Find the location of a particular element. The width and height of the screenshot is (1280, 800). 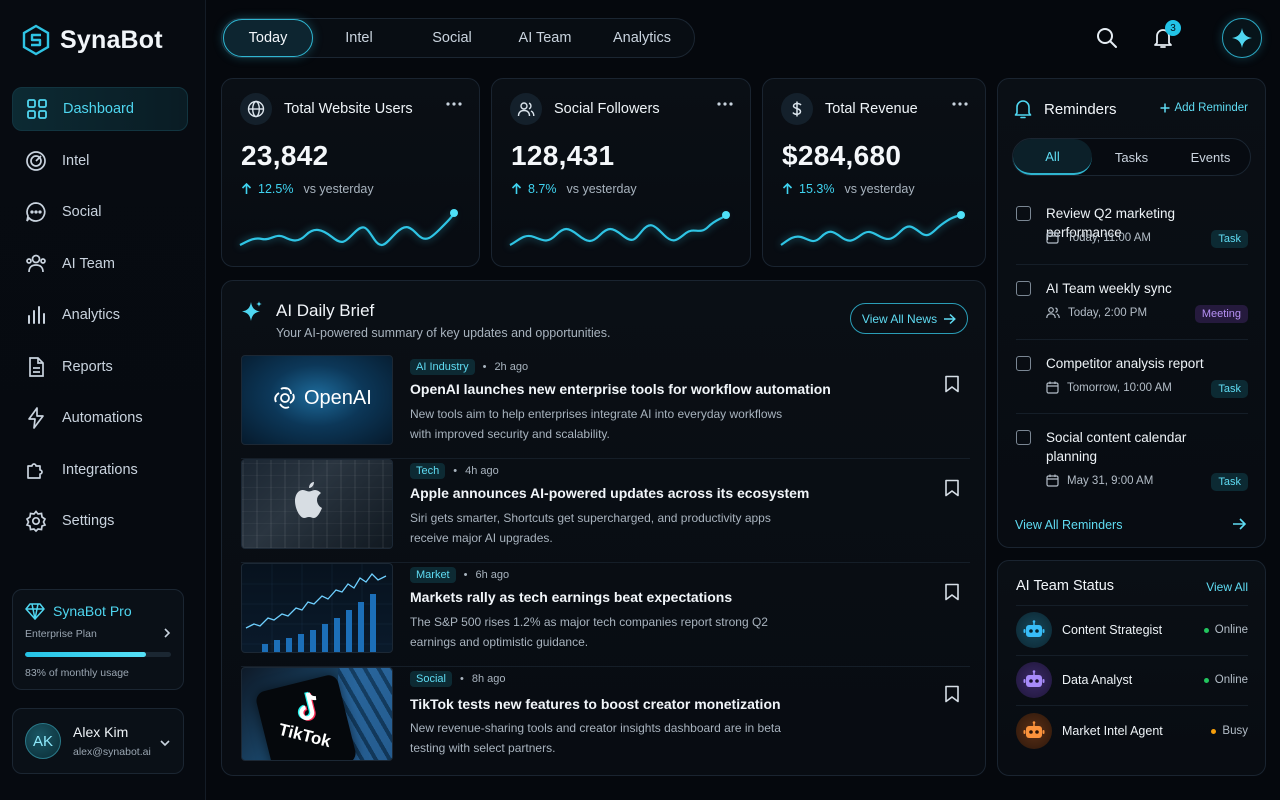

agent-row: Content Strategist Online is located at coordinates (1132, 630).